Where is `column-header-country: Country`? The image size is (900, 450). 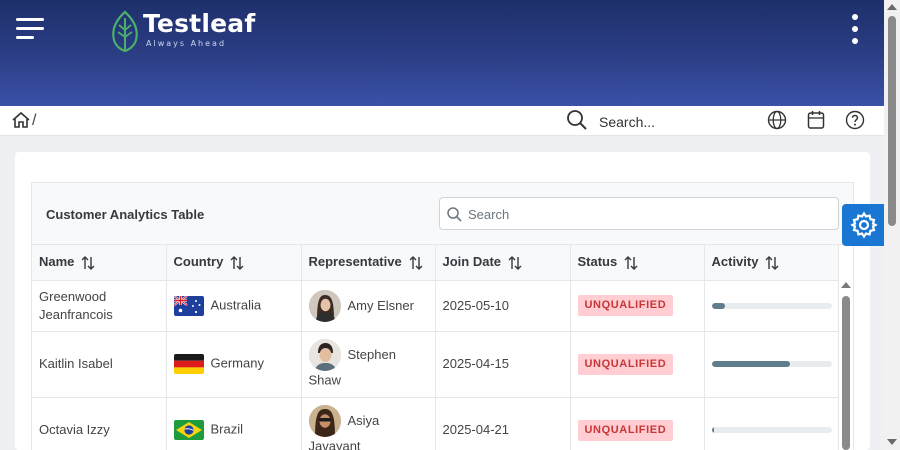
column-header-country: Country is located at coordinates (234, 263).